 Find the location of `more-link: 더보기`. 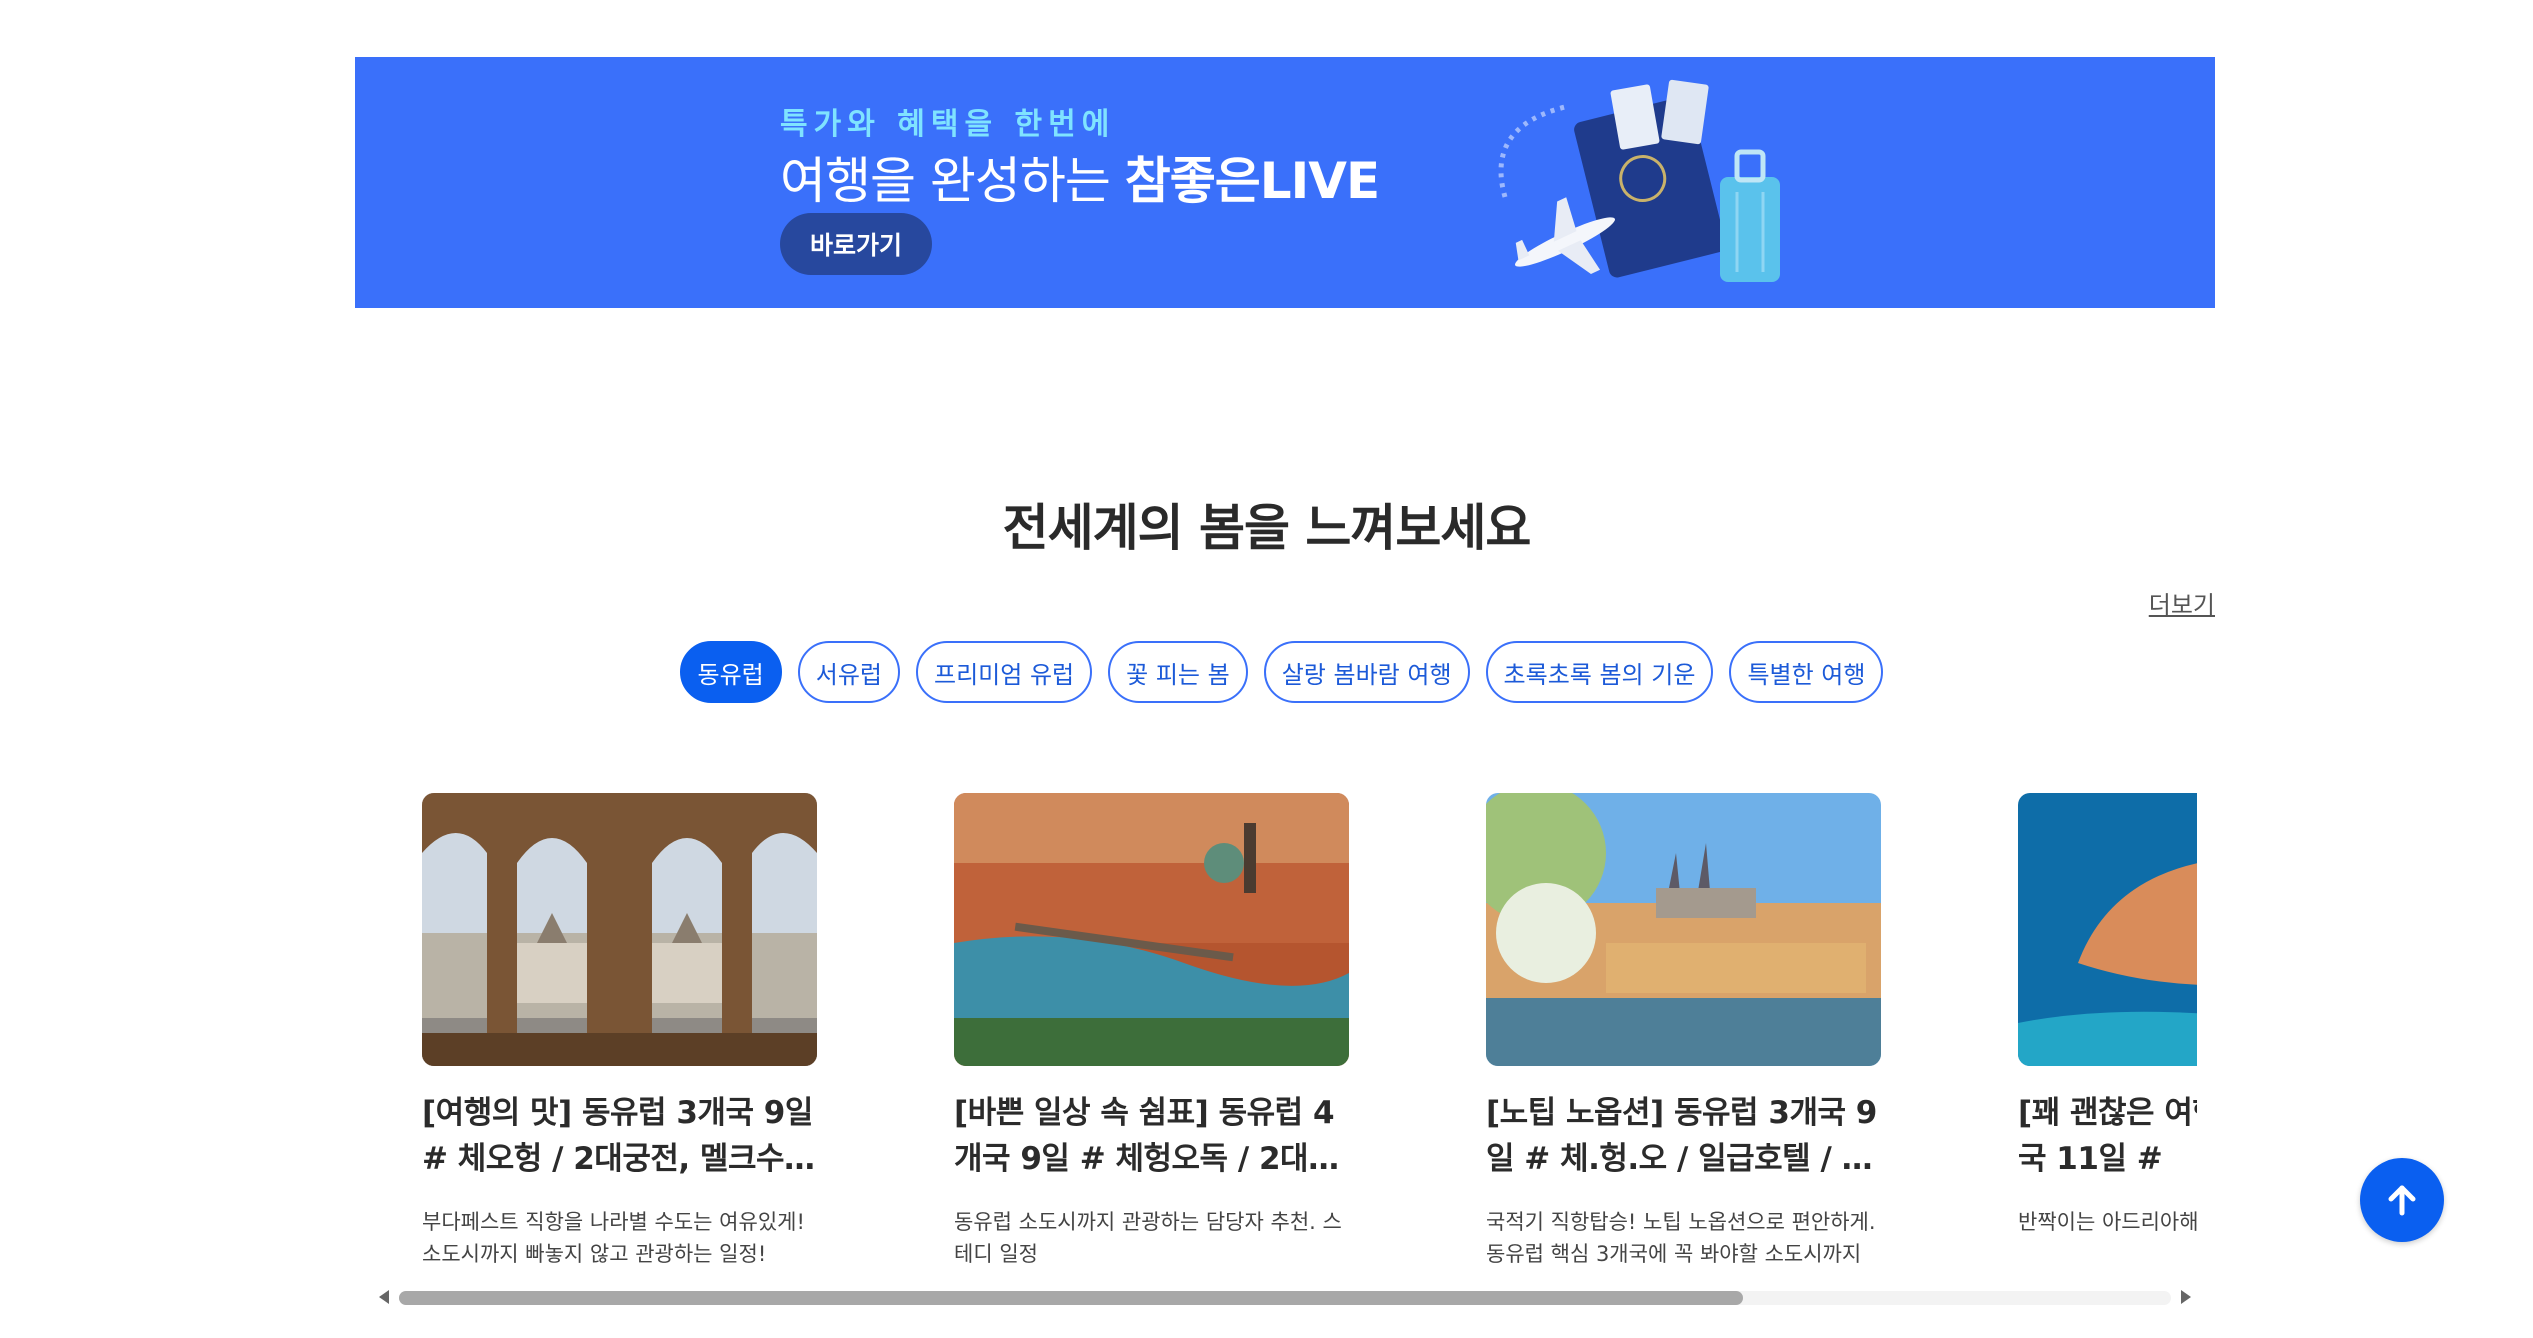

more-link: 더보기 is located at coordinates (2182, 602).